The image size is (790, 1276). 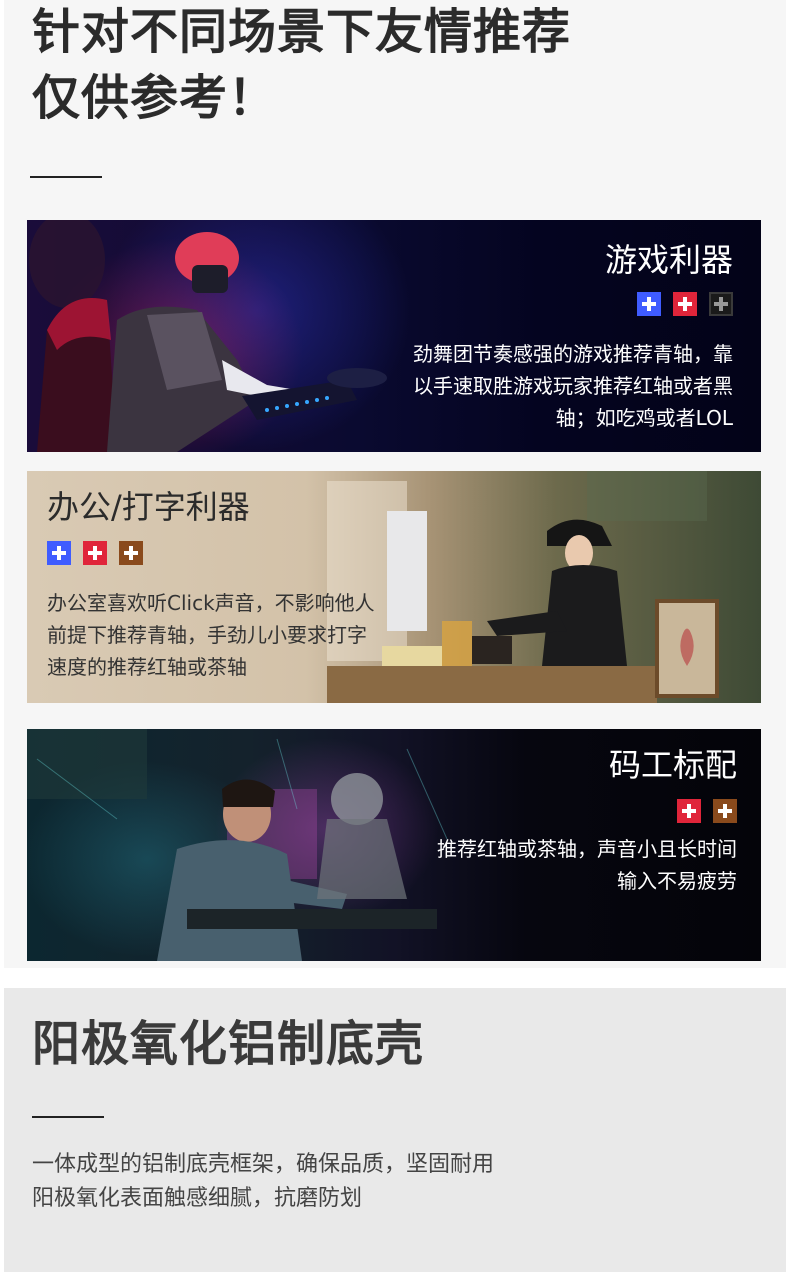 I want to click on aluminum-case-description: 一体成型的铝制底壳框架，确保品质，坚固耐用 阳极氧化表面触感细腻，抗磨防划, so click(x=263, y=1182).